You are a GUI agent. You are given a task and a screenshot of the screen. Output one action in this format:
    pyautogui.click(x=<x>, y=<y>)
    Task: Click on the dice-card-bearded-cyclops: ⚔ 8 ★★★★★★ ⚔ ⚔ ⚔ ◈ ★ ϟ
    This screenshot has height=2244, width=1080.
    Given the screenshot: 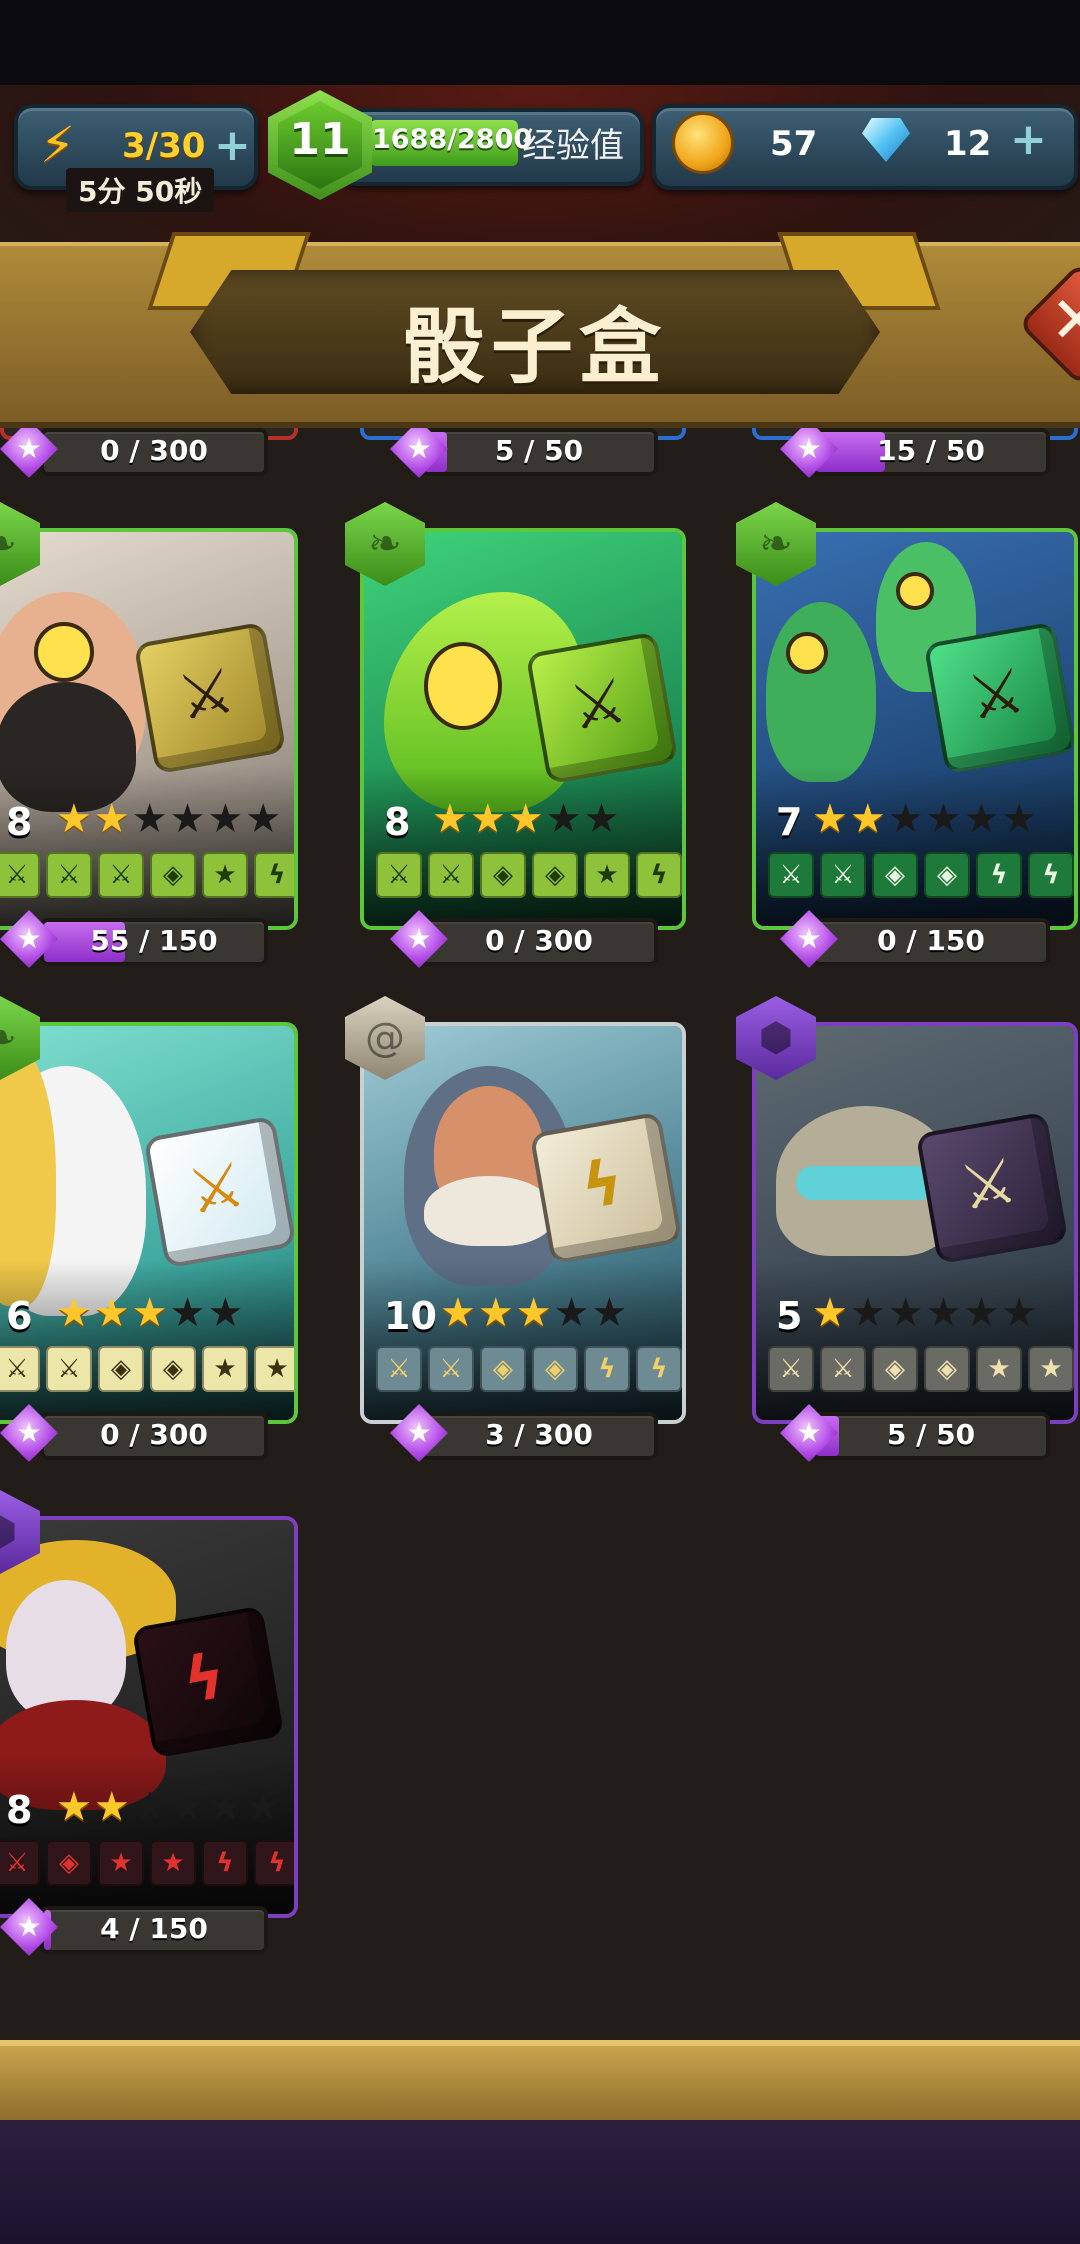 What is the action you would take?
    pyautogui.click(x=149, y=729)
    